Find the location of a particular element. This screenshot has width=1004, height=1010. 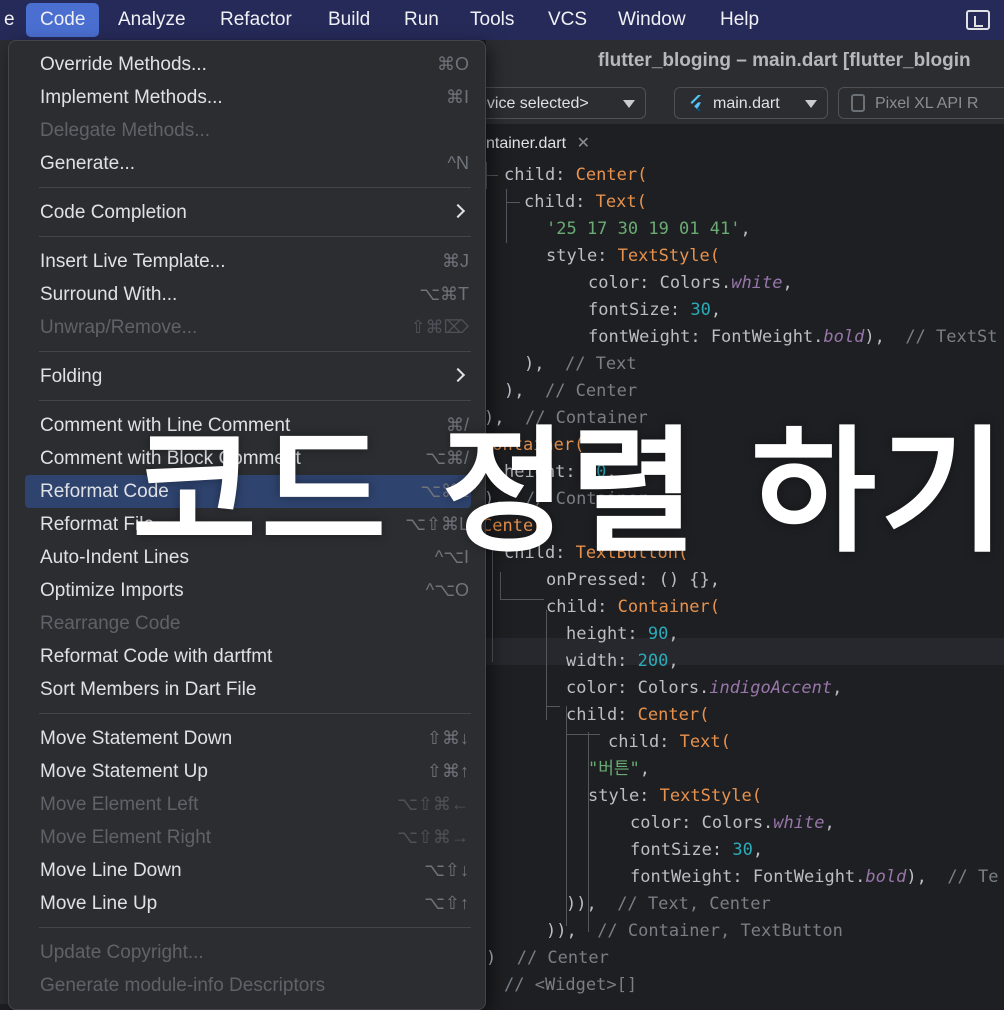

overlay-title: 코드 정렬 하기 is located at coordinates (568, 493).